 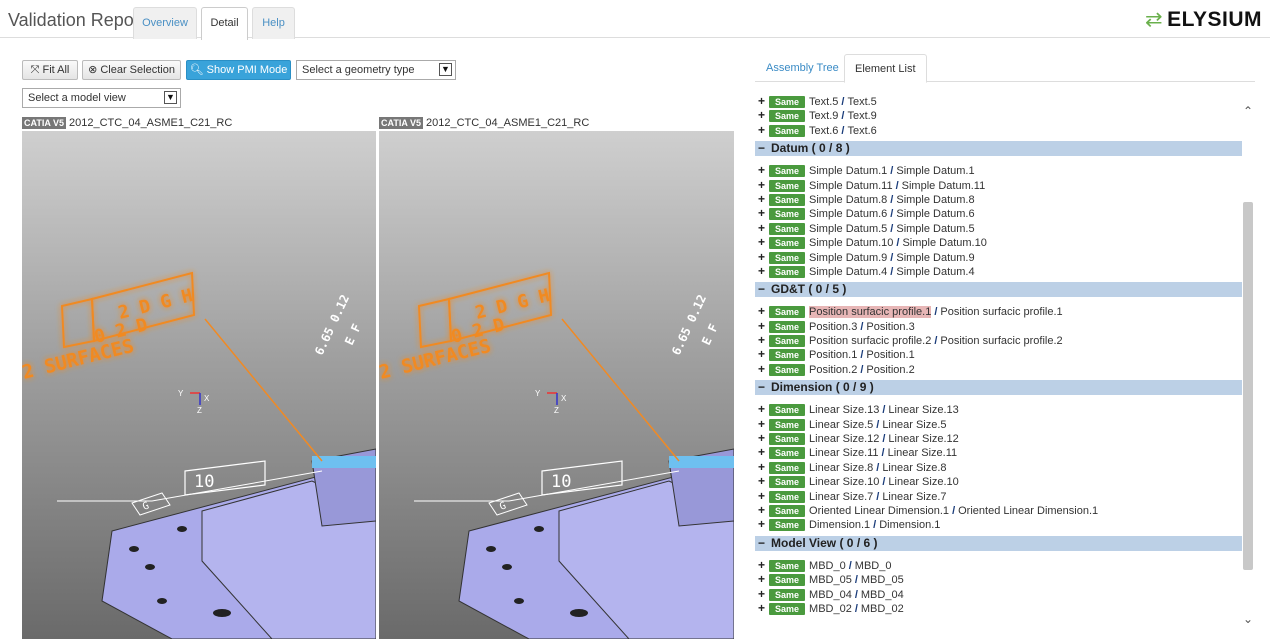 What do you see at coordinates (861, 102) in the screenshot?
I see `element-right-name: Text.5` at bounding box center [861, 102].